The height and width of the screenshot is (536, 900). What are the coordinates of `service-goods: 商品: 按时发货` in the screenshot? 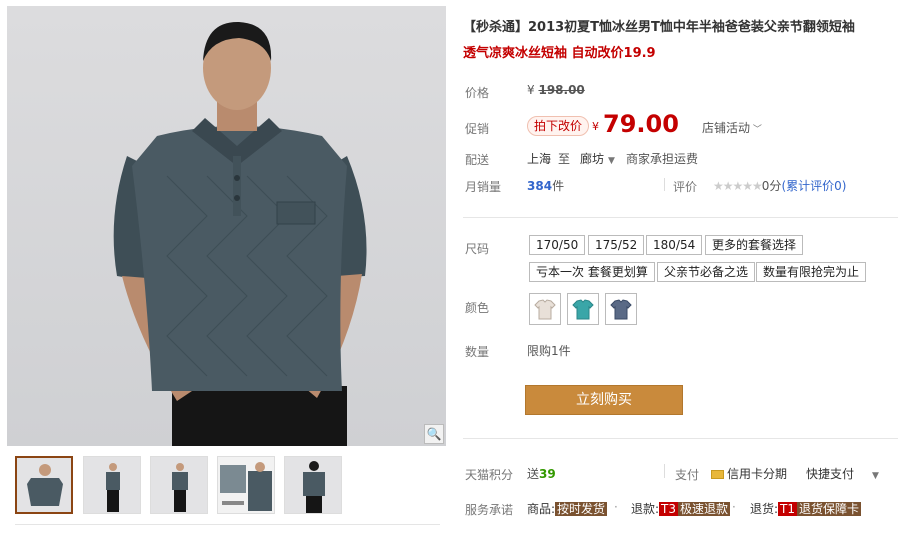 It's located at (567, 508).